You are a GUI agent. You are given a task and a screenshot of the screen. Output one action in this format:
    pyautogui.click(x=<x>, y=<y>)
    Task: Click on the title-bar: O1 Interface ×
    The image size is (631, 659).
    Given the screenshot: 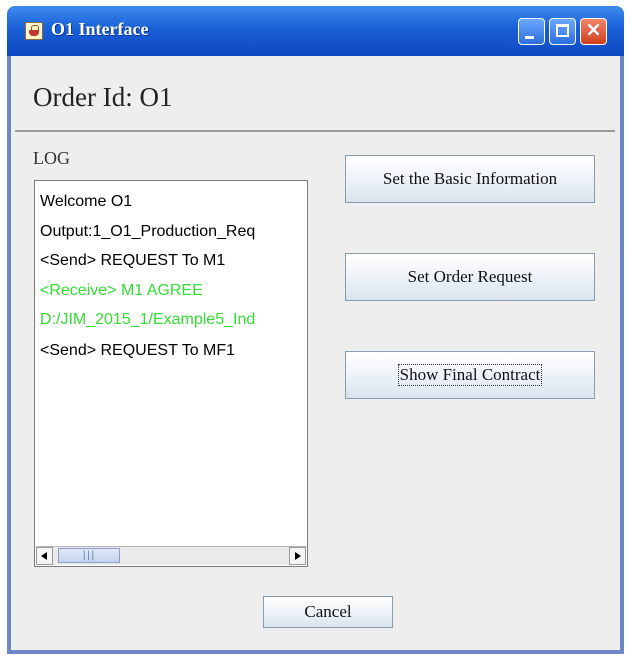 What is the action you would take?
    pyautogui.click(x=315, y=31)
    